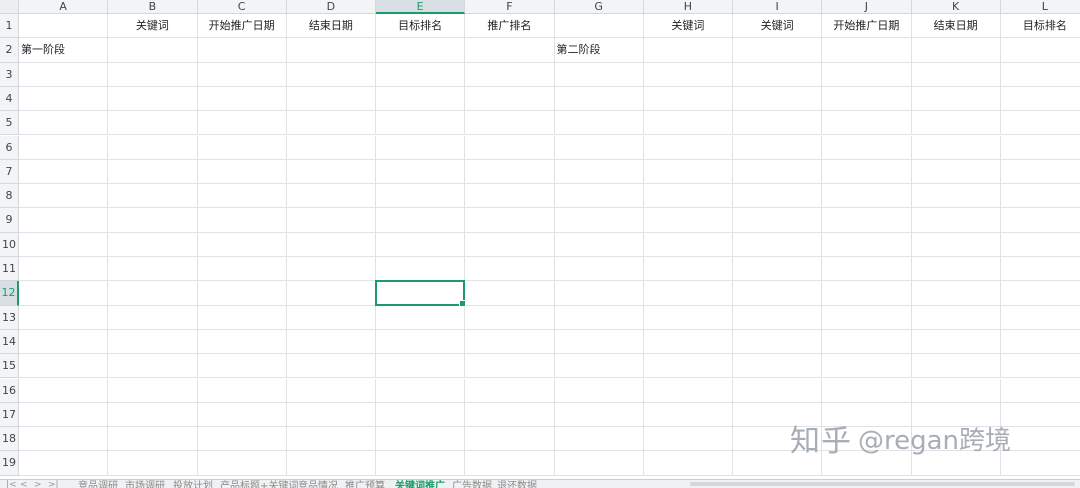 This screenshot has height=488, width=1080. I want to click on cell-d8, so click(331, 196).